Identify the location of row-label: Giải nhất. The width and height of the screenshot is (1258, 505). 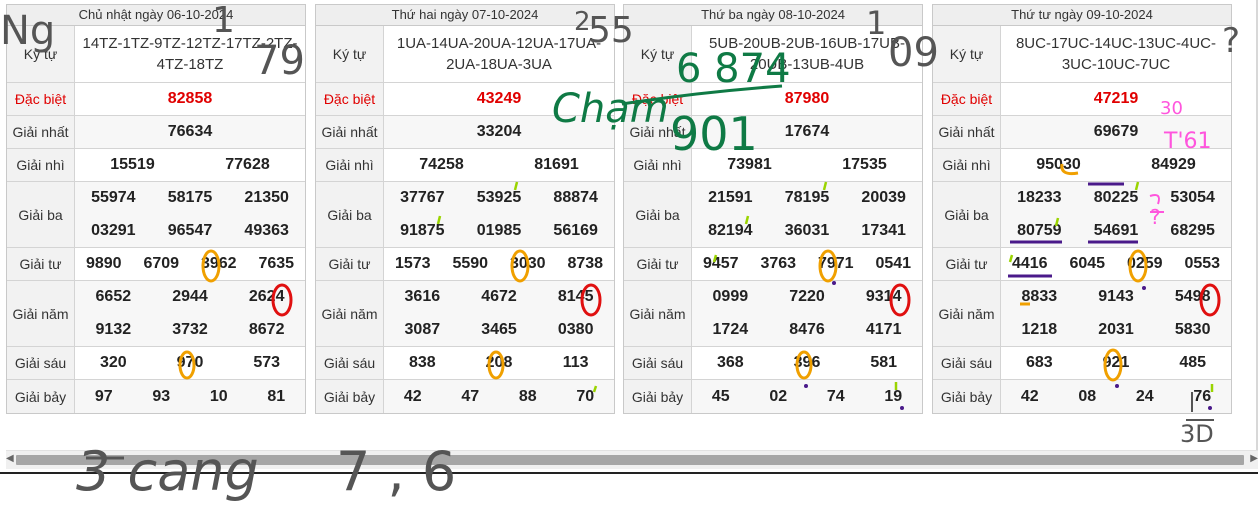
(350, 132).